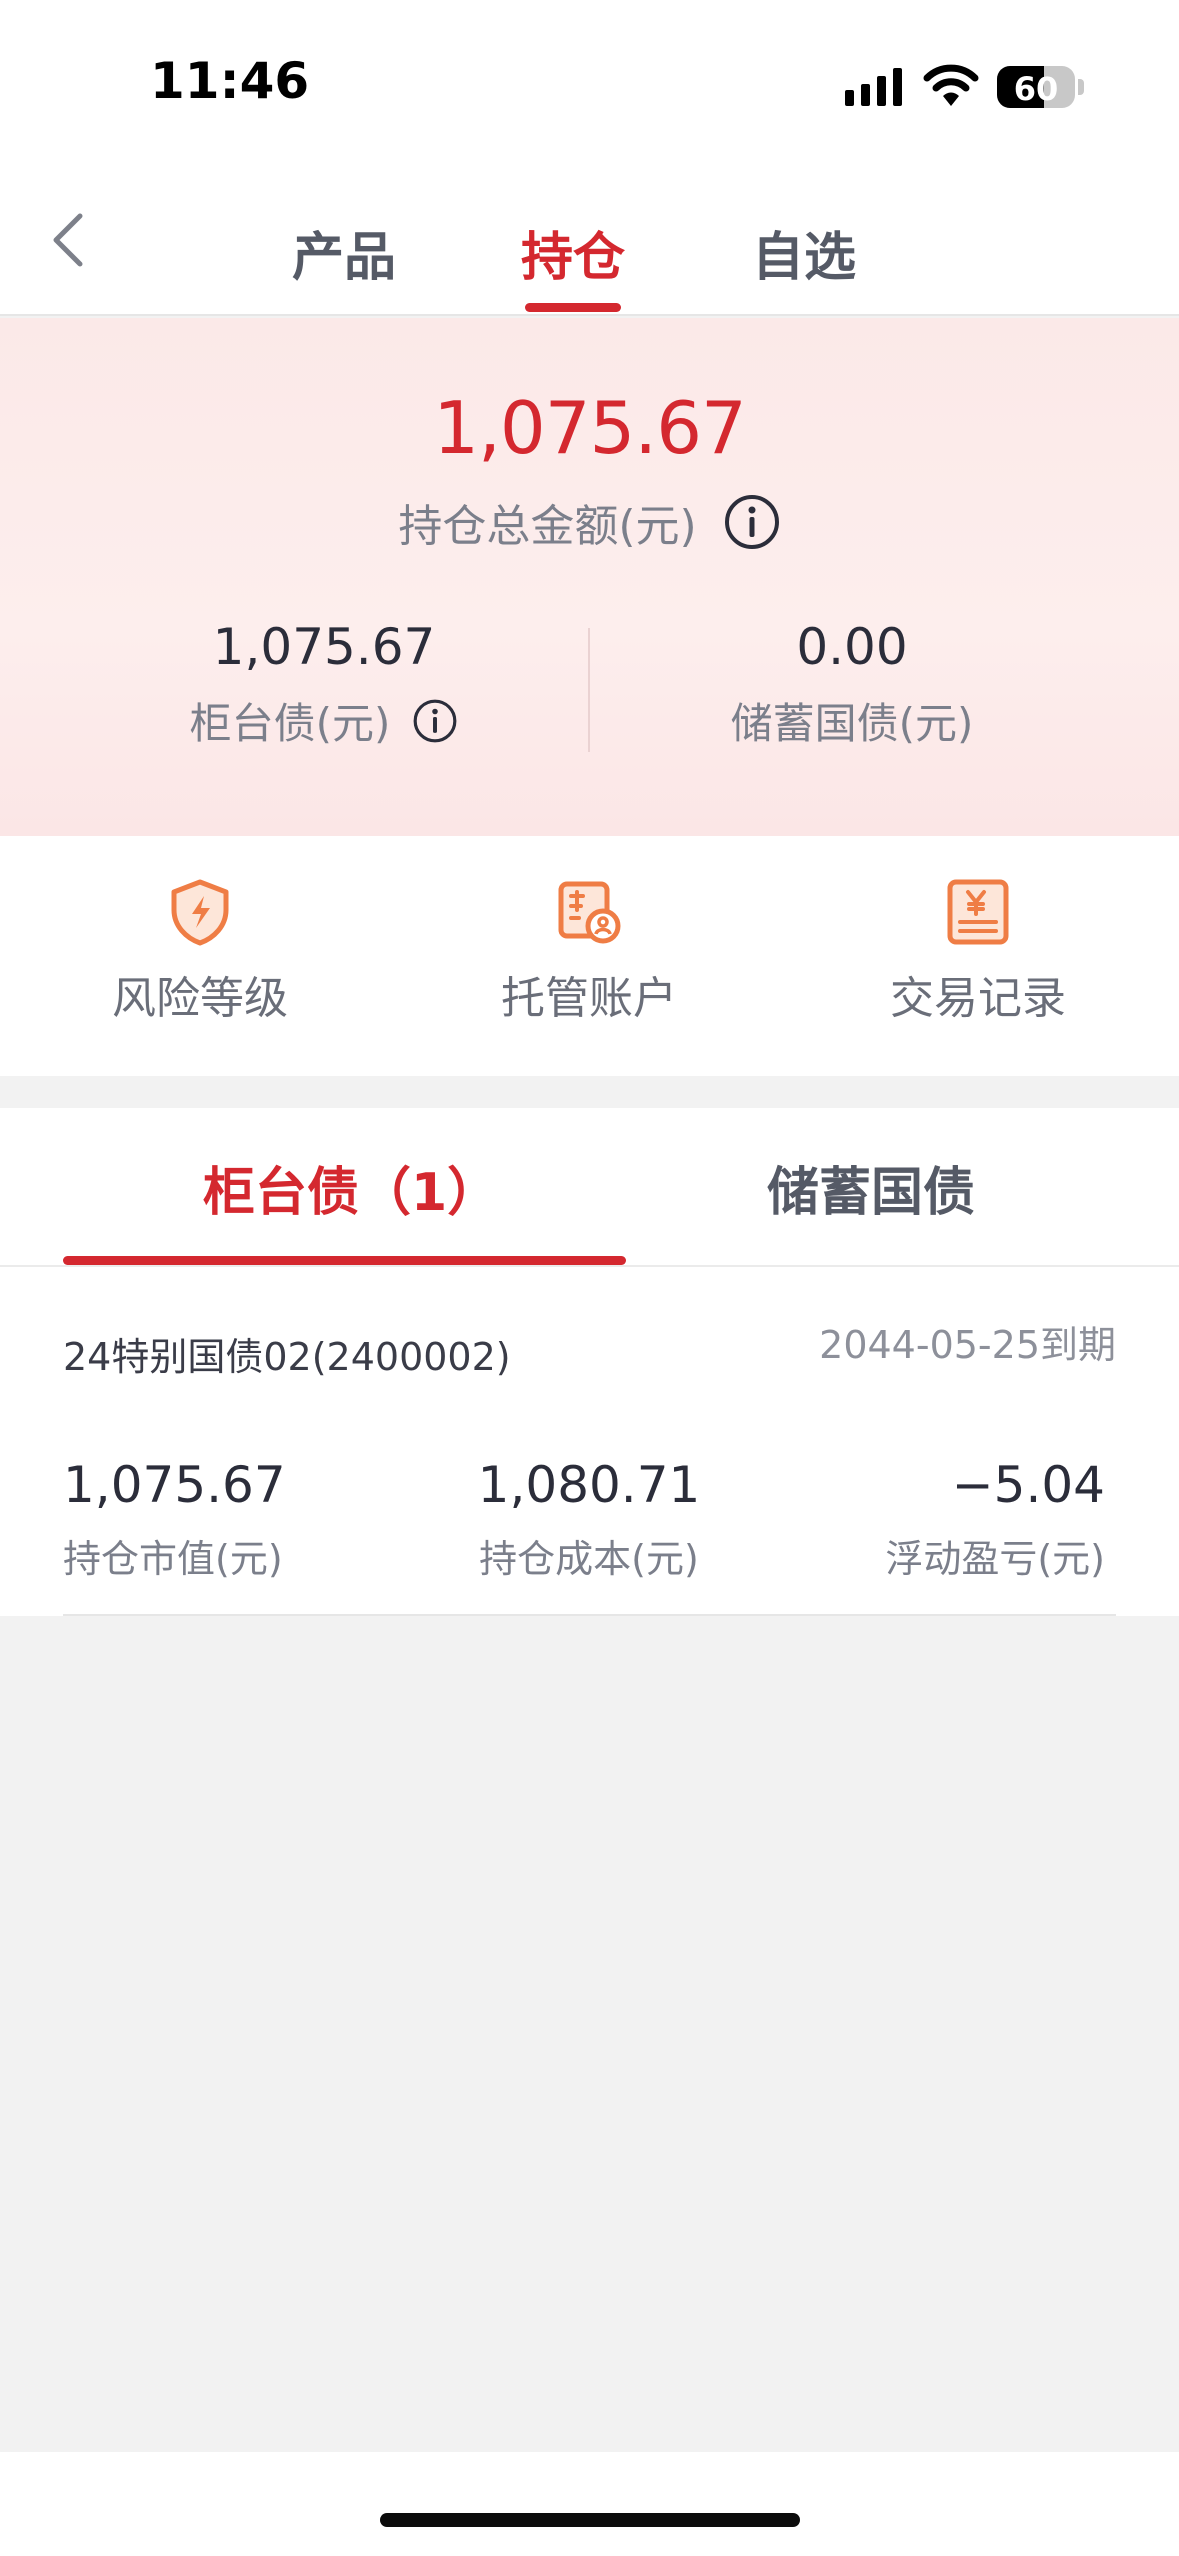 The image size is (1179, 2556). Describe the element at coordinates (1081, 87) in the screenshot. I see `battery-cap` at that location.